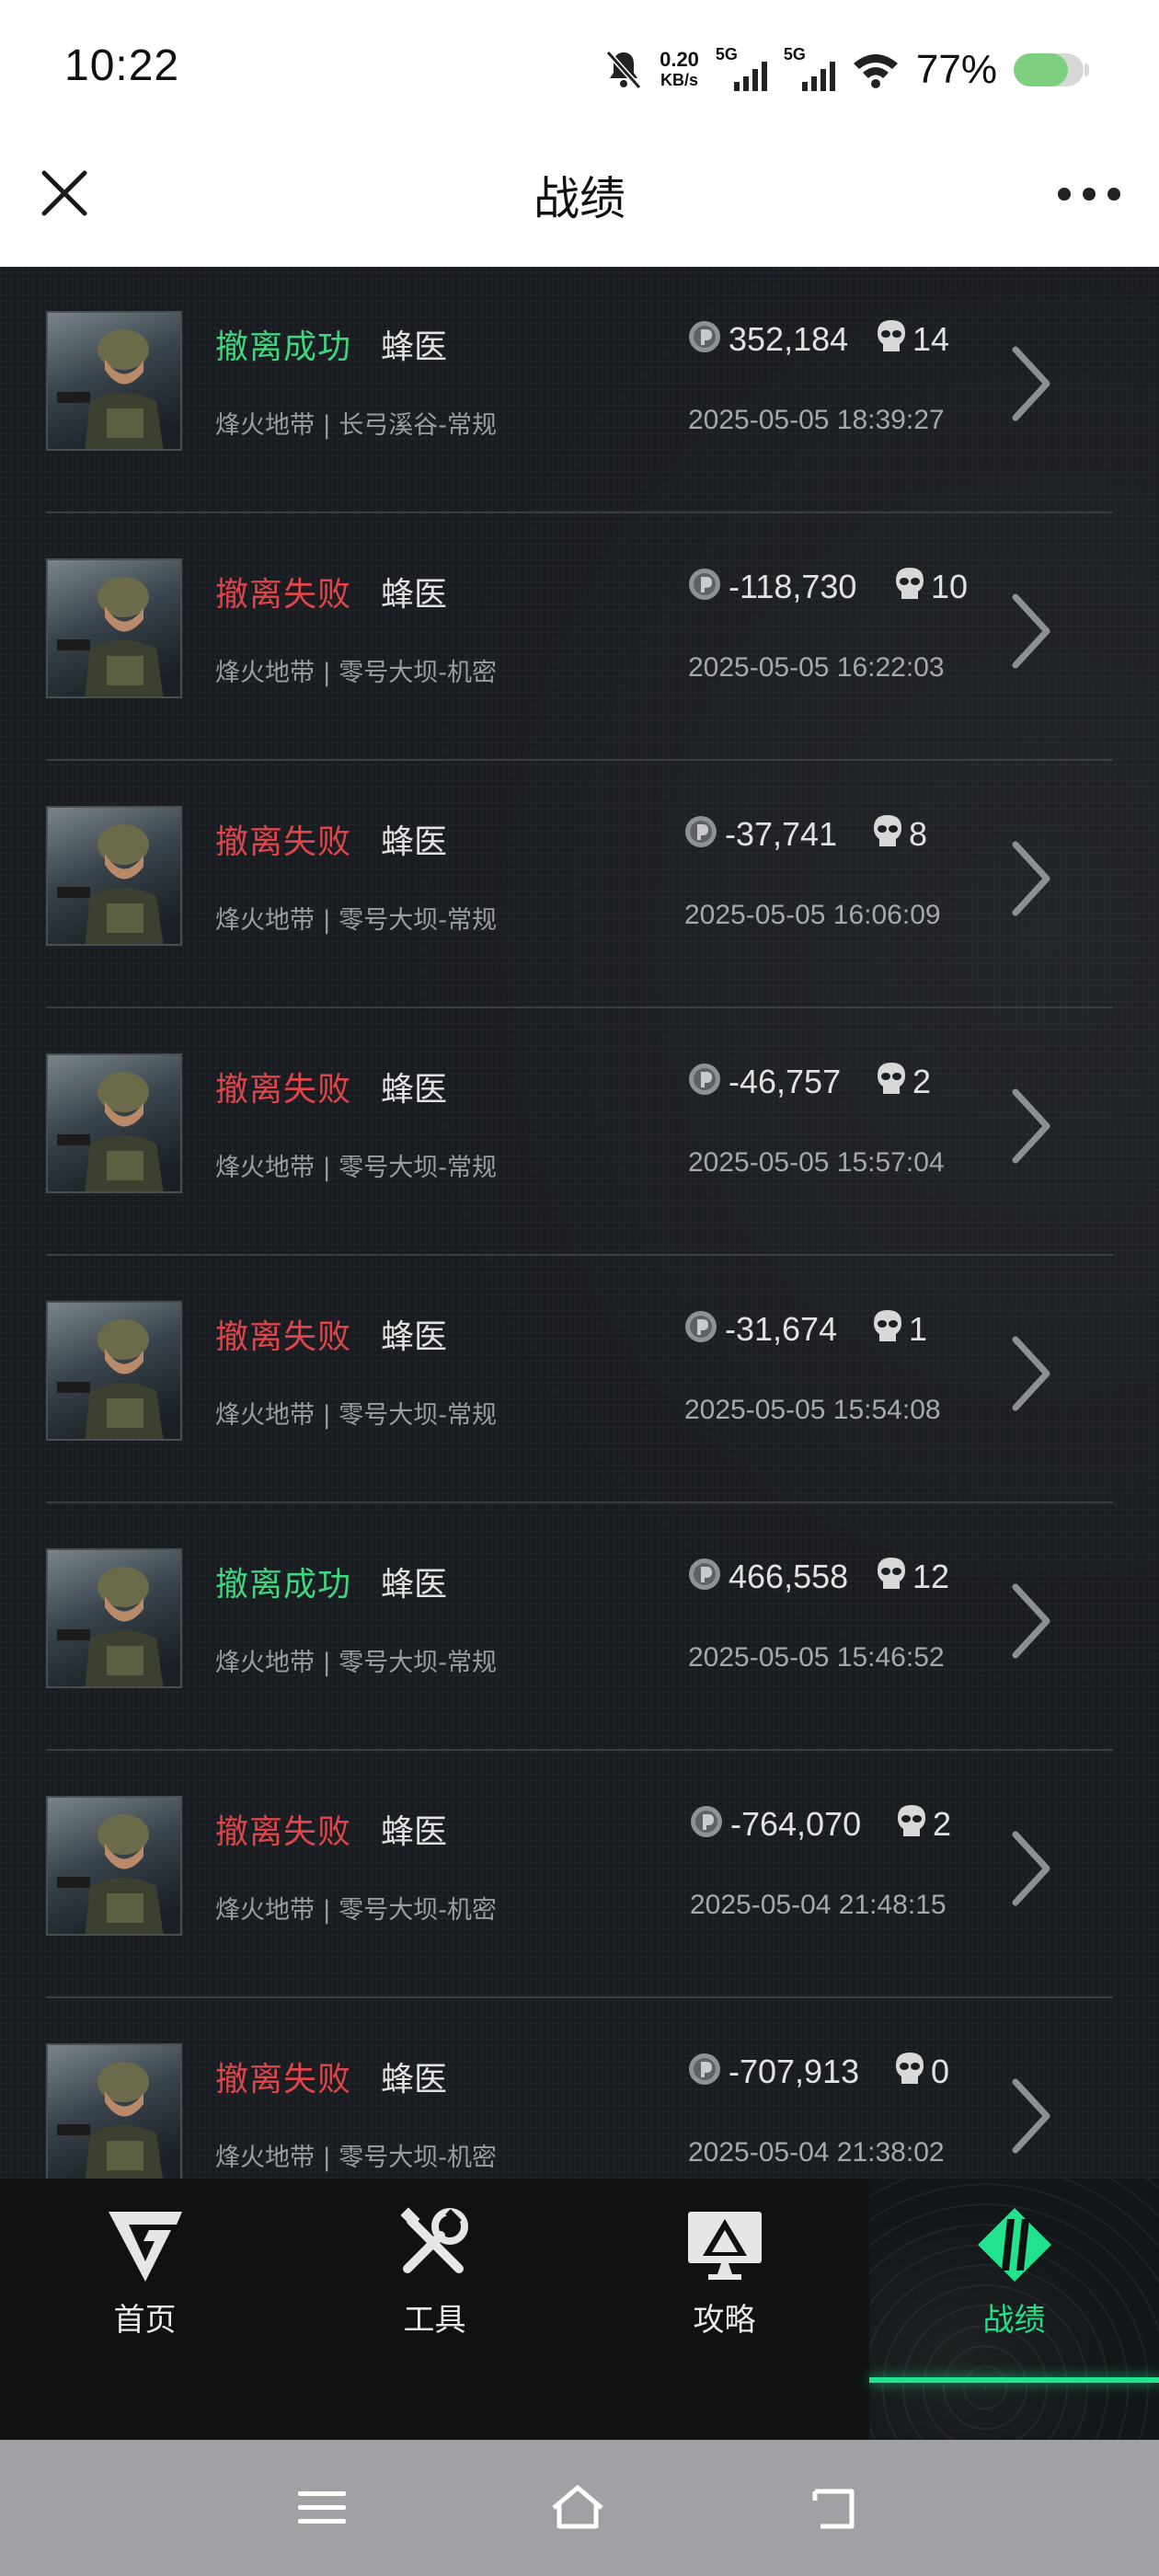 The width and height of the screenshot is (1159, 2576). Describe the element at coordinates (1014, 2380) in the screenshot. I see `active-tab-indicator` at that location.